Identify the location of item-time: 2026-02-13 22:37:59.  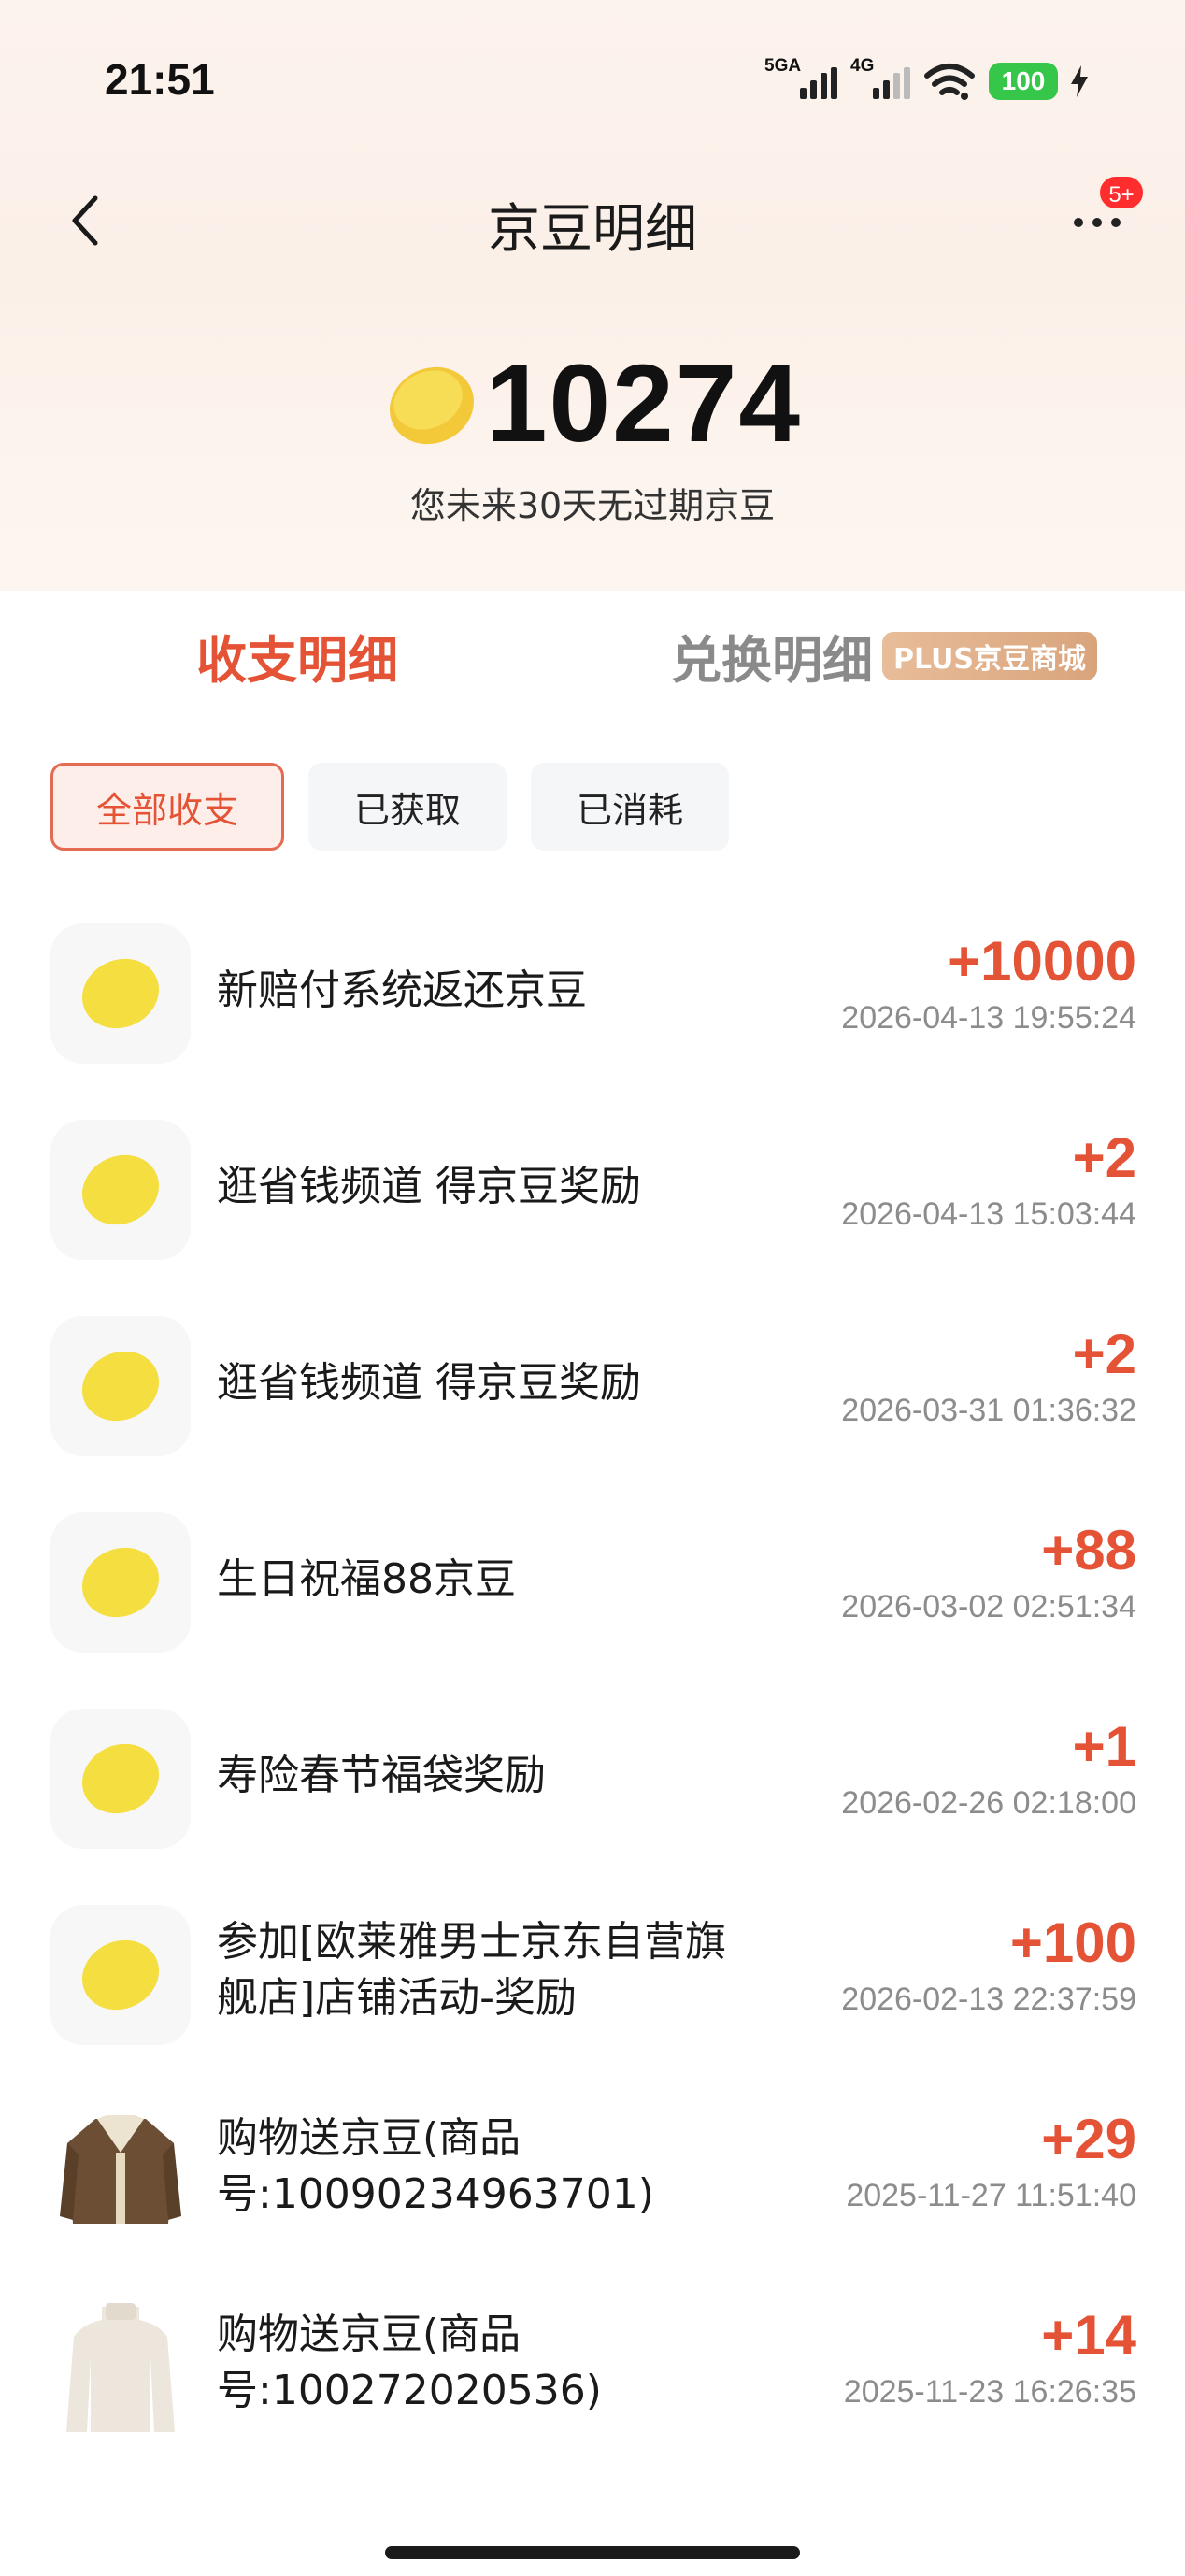
(988, 1999).